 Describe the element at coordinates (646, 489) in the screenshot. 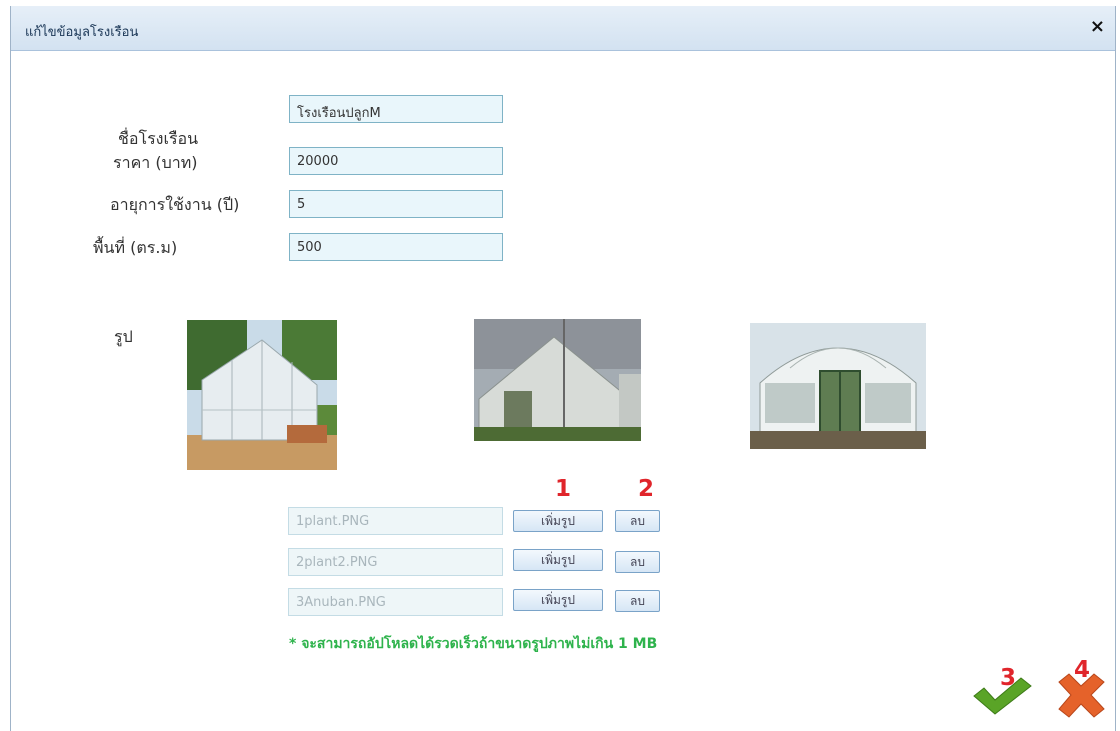

I see `marker-2: 2` at that location.